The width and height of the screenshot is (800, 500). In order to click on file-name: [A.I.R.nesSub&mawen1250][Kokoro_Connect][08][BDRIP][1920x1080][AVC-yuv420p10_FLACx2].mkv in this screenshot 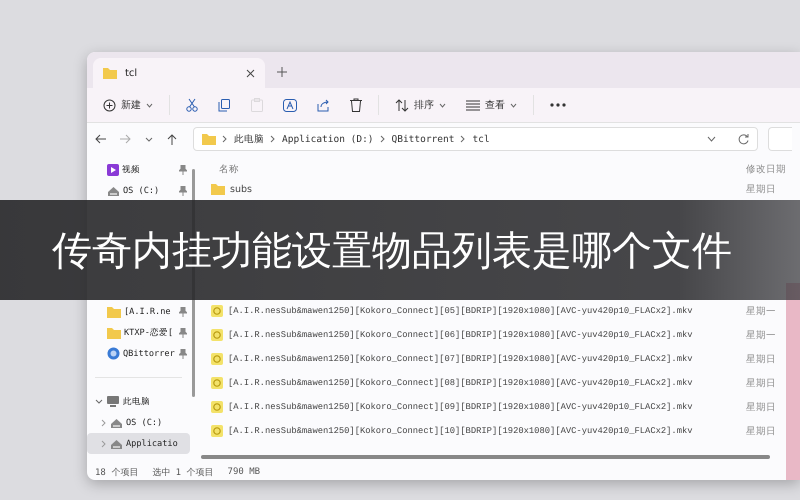, I will do `click(460, 383)`.